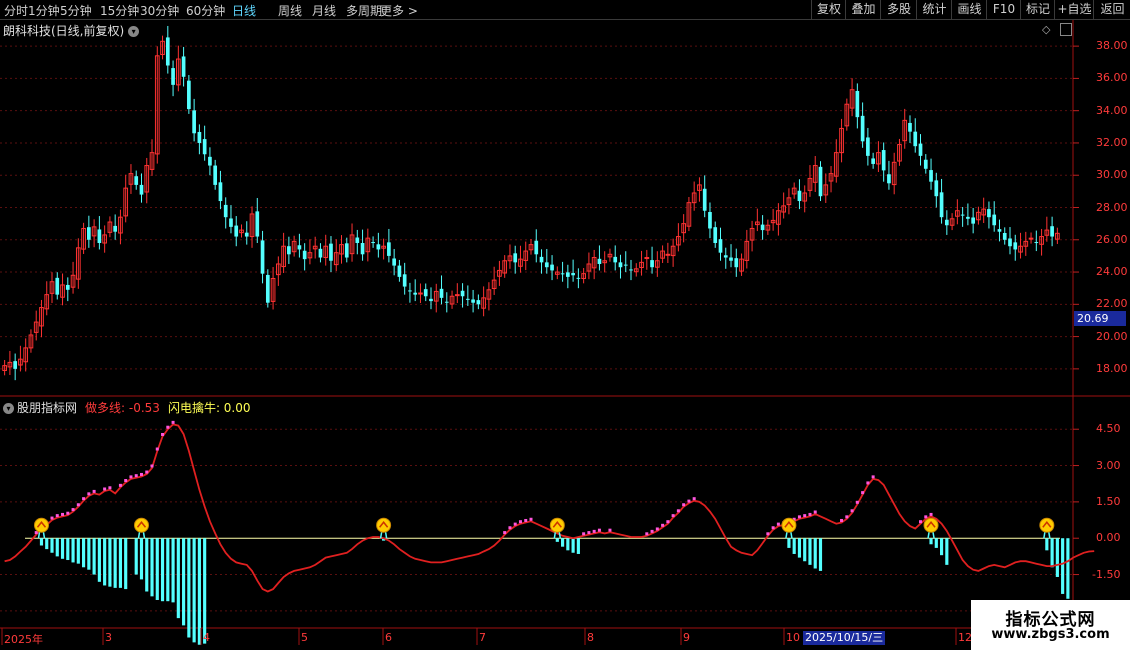 This screenshot has height=650, width=1130. Describe the element at coordinates (1112, 368) in the screenshot. I see `price-tick-label: 18.00` at that location.